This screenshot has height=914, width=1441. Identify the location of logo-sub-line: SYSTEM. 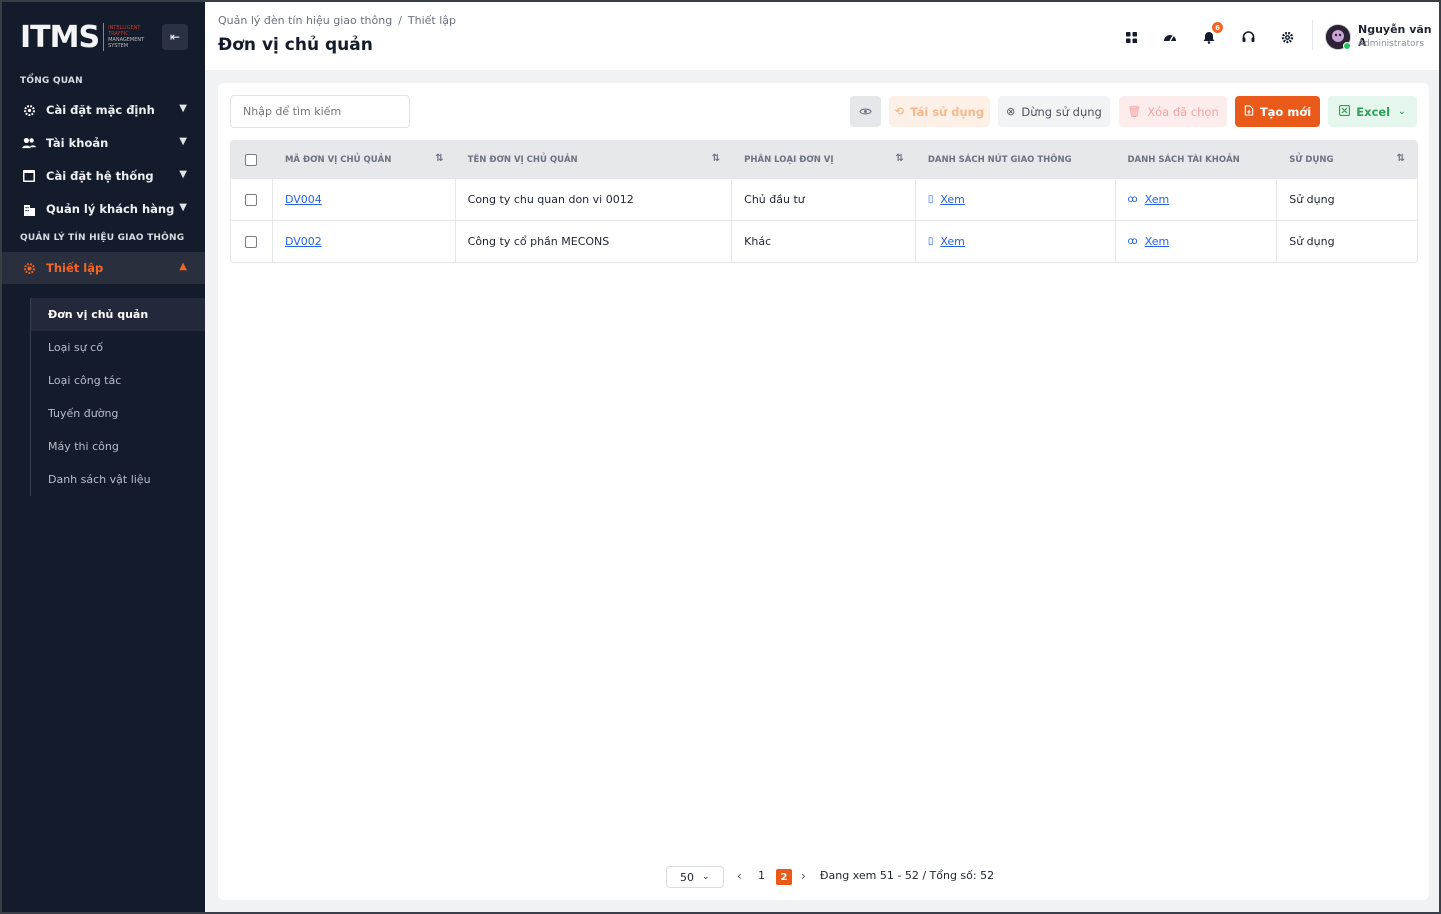
(118, 46).